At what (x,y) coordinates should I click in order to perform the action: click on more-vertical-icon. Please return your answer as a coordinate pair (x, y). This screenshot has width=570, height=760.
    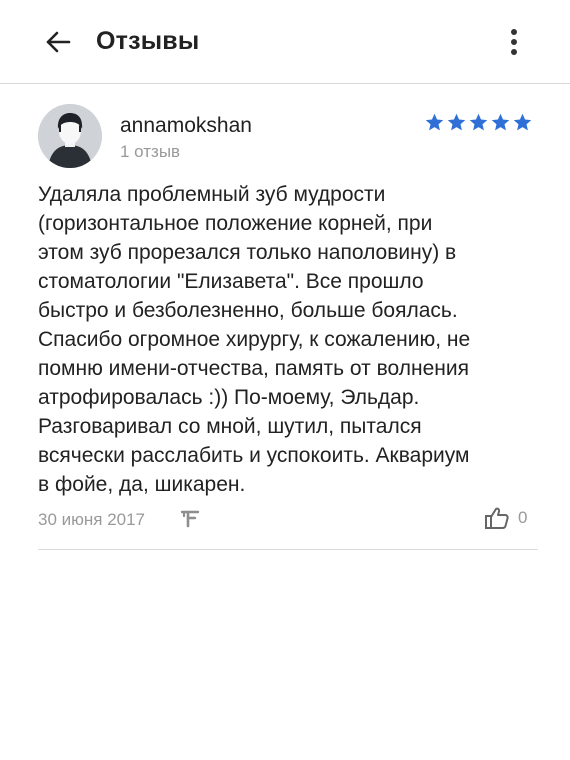
    Looking at the image, I should click on (514, 42).